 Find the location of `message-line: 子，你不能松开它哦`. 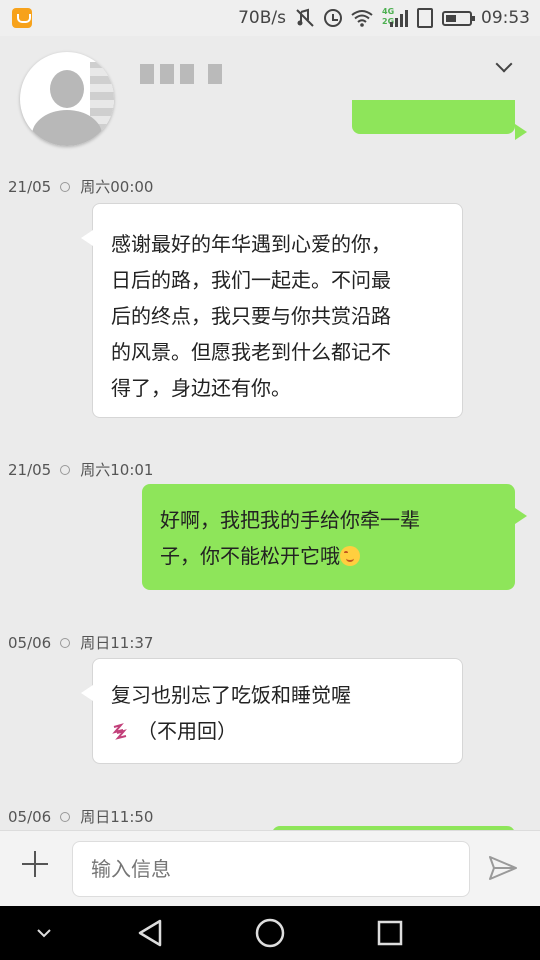

message-line: 子，你不能松开它哦 is located at coordinates (250, 556).